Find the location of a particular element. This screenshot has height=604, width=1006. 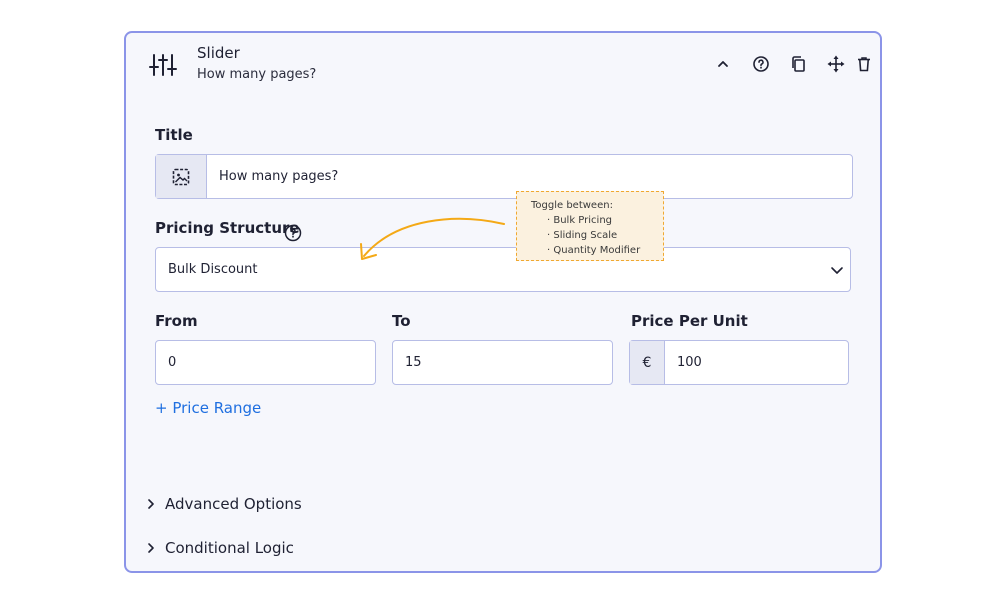

field-subtitle: How many pages? is located at coordinates (257, 74).